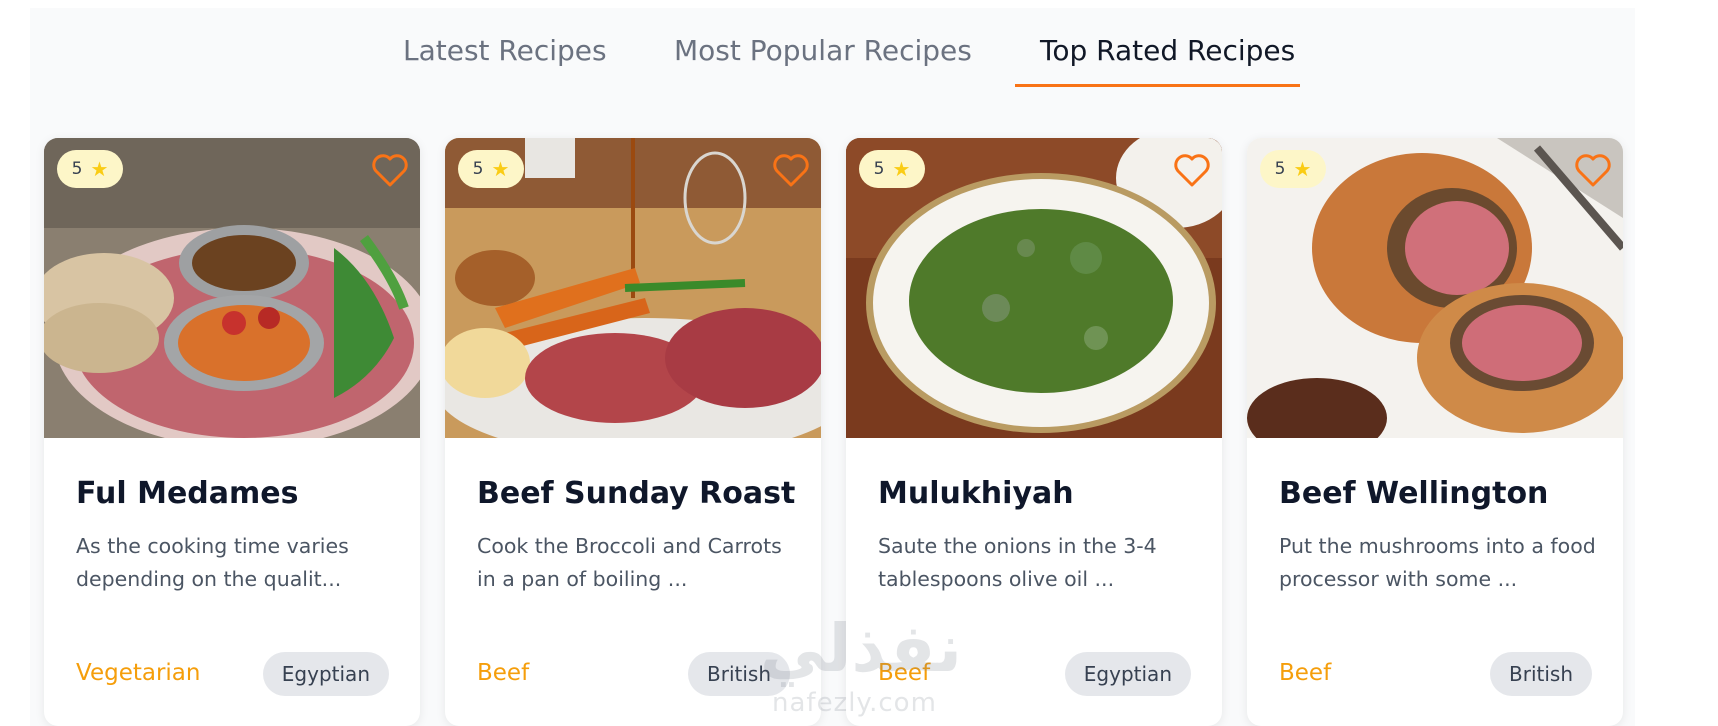  What do you see at coordinates (1167, 50) in the screenshot?
I see `tab-top-rated-recipes: Top Rated Recipes` at bounding box center [1167, 50].